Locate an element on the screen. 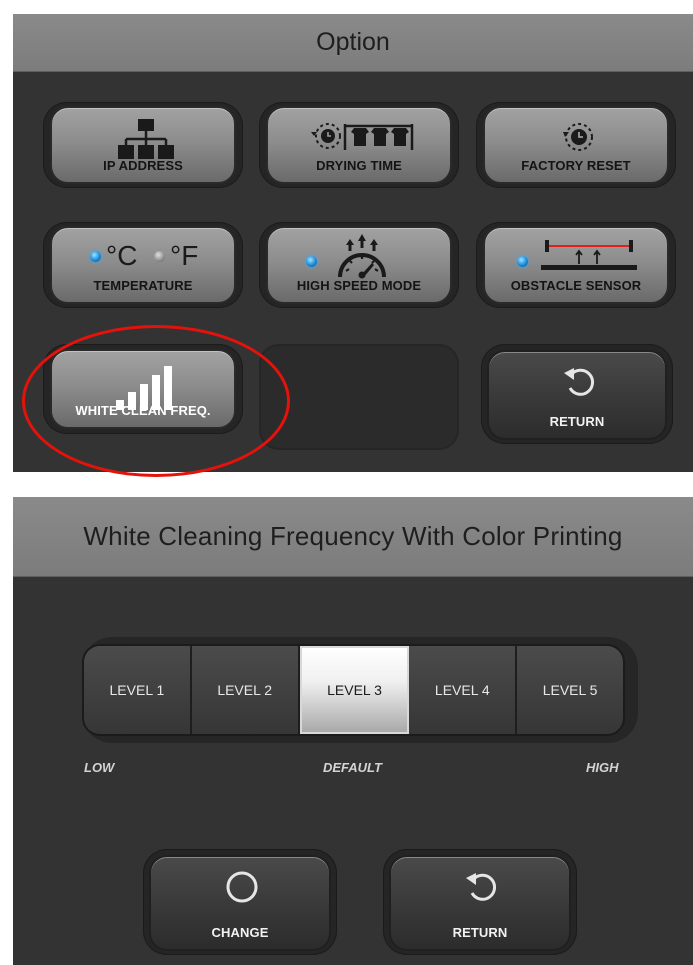  level-4-button: LEVEL 4 is located at coordinates (463, 690).